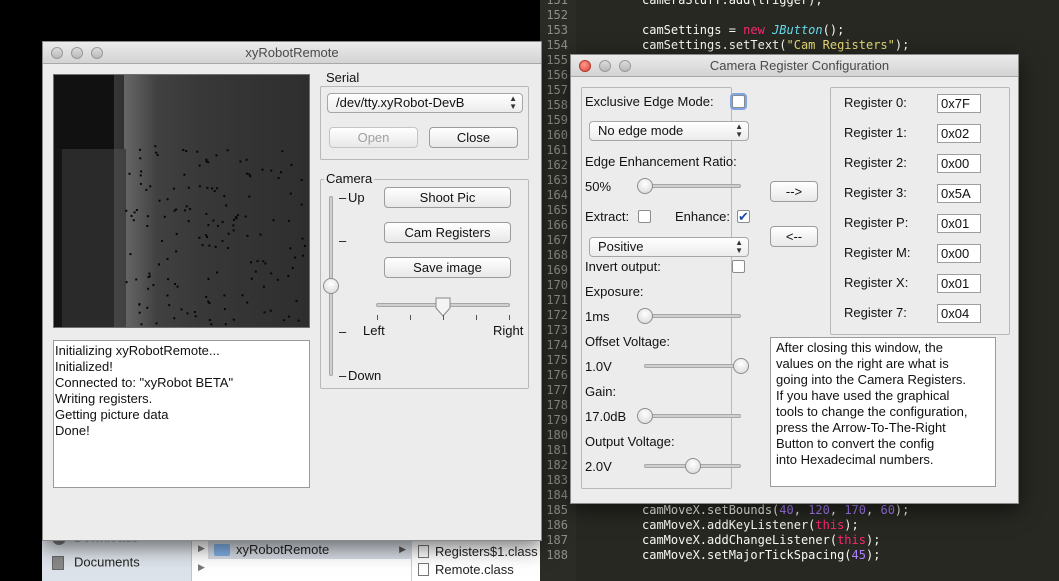 Image resolution: width=1059 pixels, height=581 pixels. Describe the element at coordinates (797, 30) in the screenshot. I see `code-token: JButton` at that location.